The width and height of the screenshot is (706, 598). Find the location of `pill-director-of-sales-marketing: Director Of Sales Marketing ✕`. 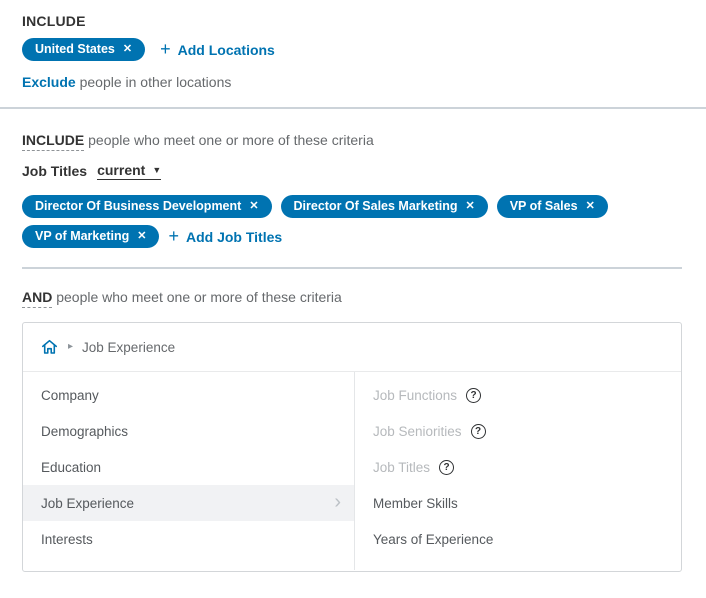

pill-director-of-sales-marketing: Director Of Sales Marketing ✕ is located at coordinates (384, 206).